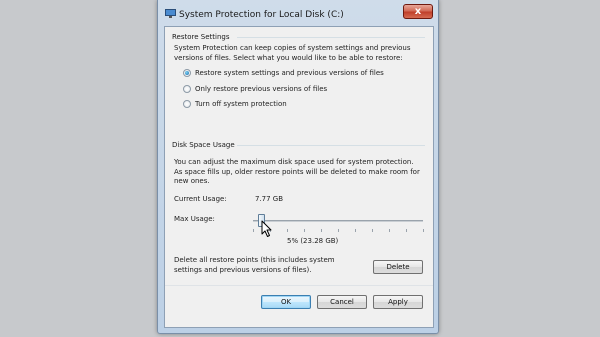 The width and height of the screenshot is (600, 337). Describe the element at coordinates (203, 145) in the screenshot. I see `disk-space-heading: Disk Space Usage` at that location.